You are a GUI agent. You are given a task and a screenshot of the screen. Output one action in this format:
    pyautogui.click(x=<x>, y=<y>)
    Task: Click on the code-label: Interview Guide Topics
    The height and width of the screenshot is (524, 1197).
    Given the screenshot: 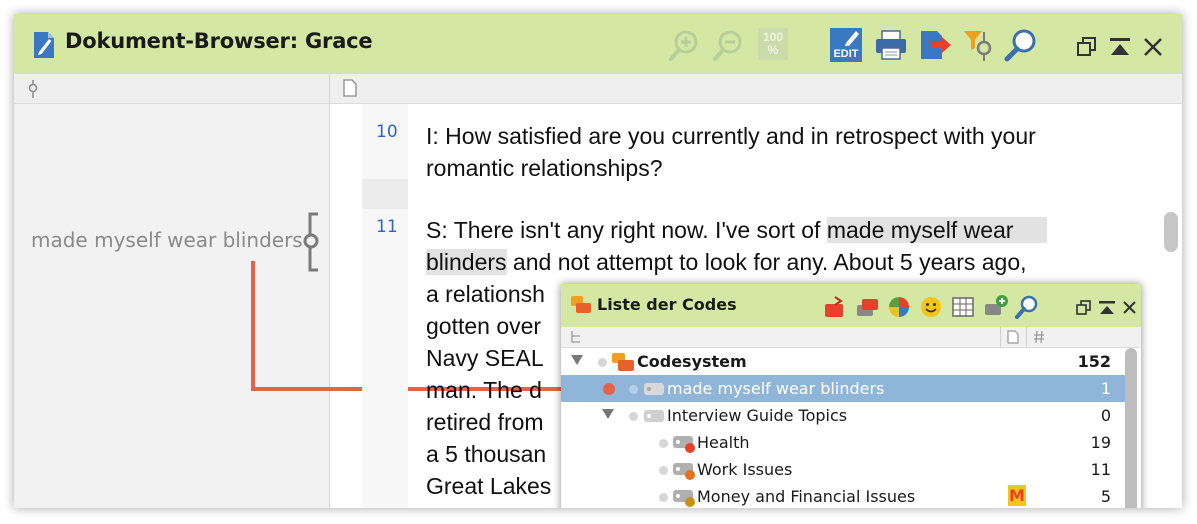 What is the action you would take?
    pyautogui.click(x=757, y=415)
    